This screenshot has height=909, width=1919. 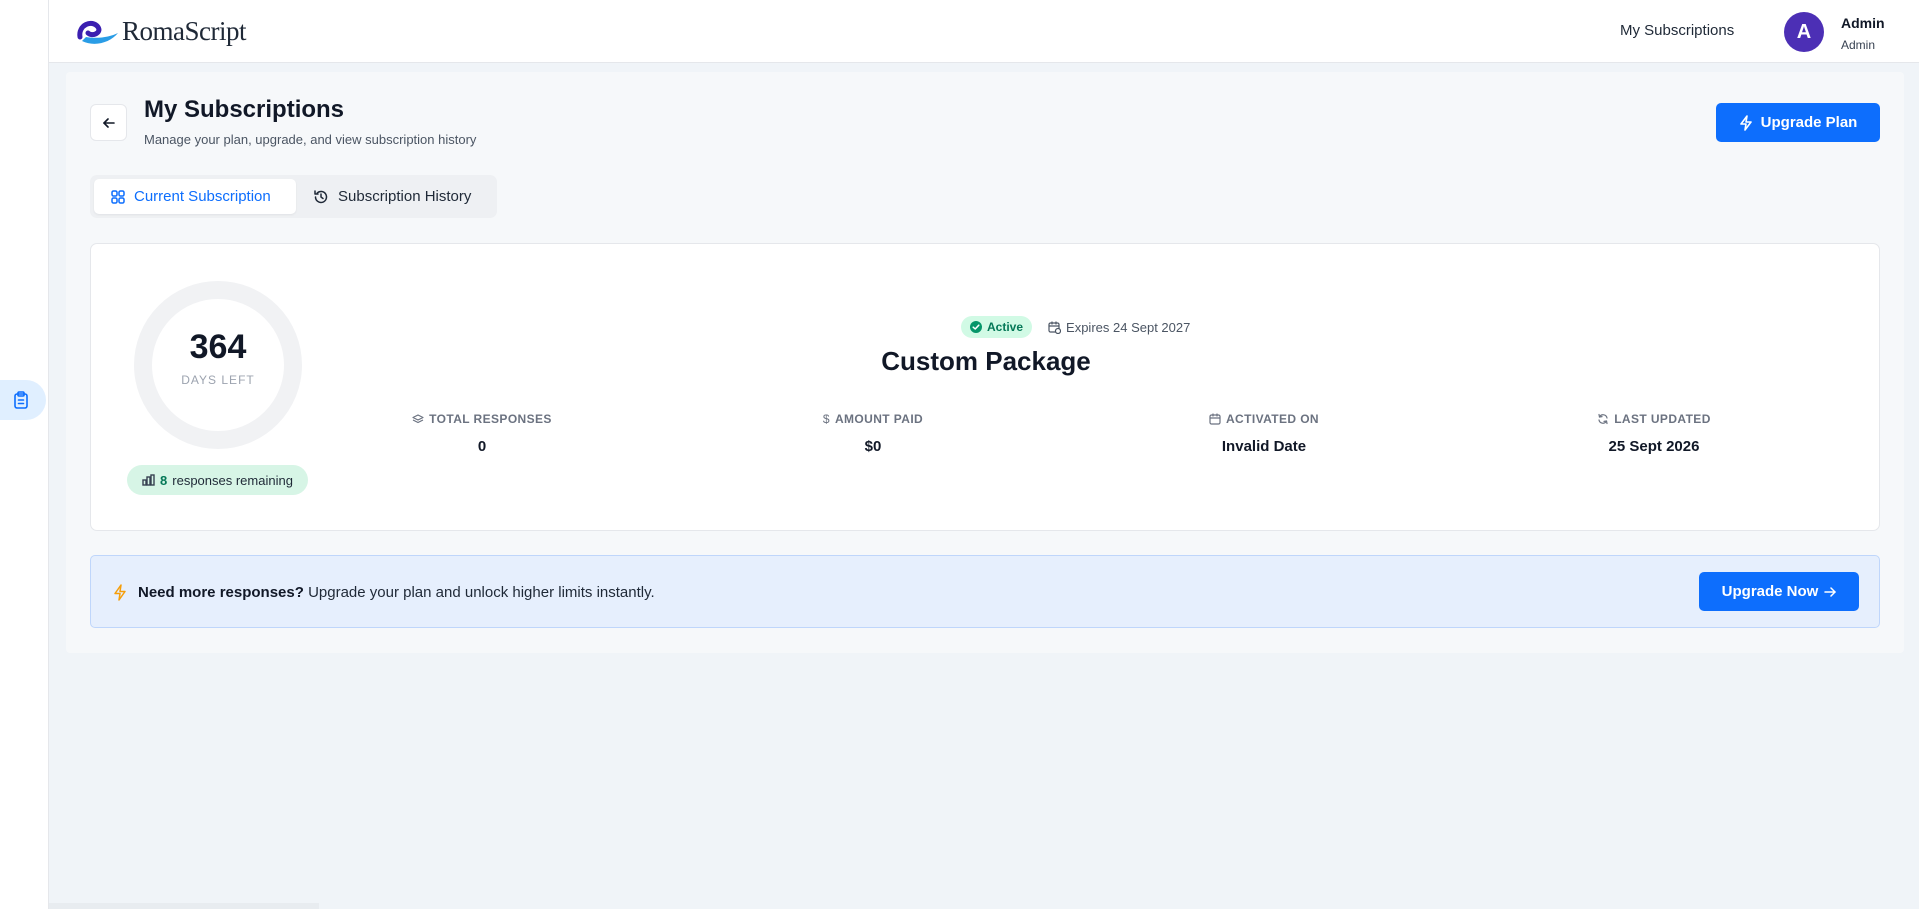 I want to click on banner-headline: Need more responses?, so click(x=221, y=592).